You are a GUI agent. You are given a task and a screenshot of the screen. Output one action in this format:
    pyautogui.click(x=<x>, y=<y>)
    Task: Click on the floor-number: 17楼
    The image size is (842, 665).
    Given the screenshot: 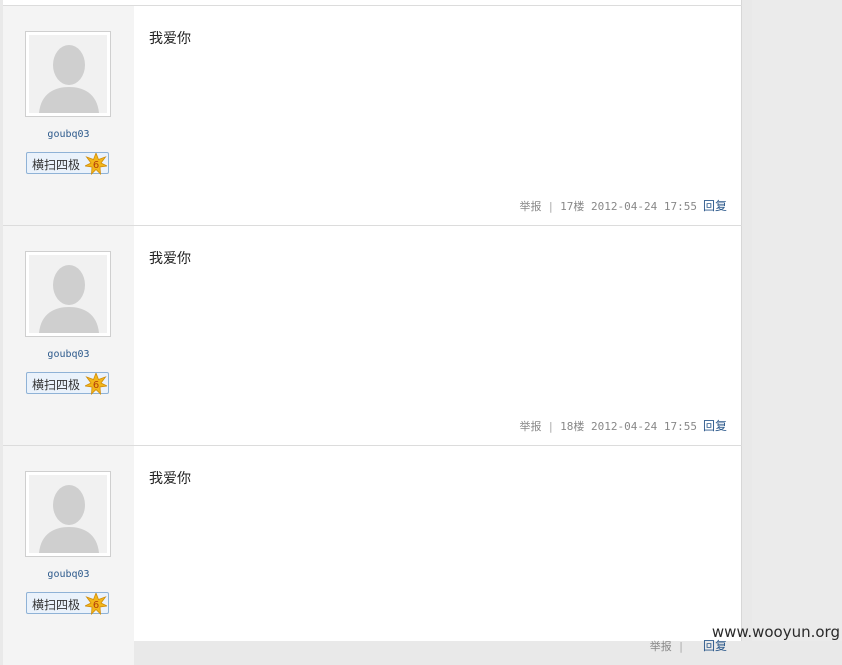 What is the action you would take?
    pyautogui.click(x=572, y=206)
    